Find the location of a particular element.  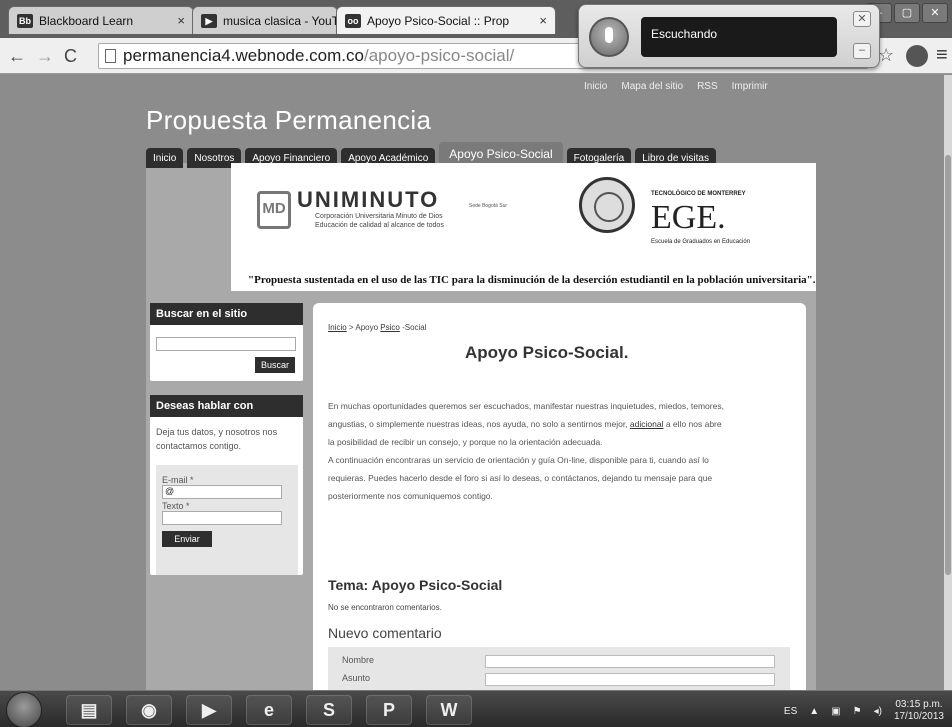

search-input is located at coordinates (226, 344).